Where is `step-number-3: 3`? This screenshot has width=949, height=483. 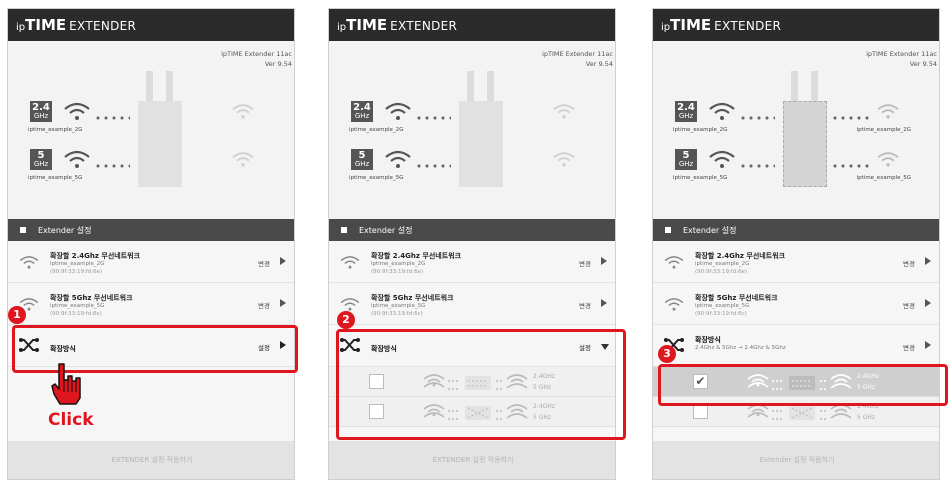
step-number-3: 3 is located at coordinates (667, 354).